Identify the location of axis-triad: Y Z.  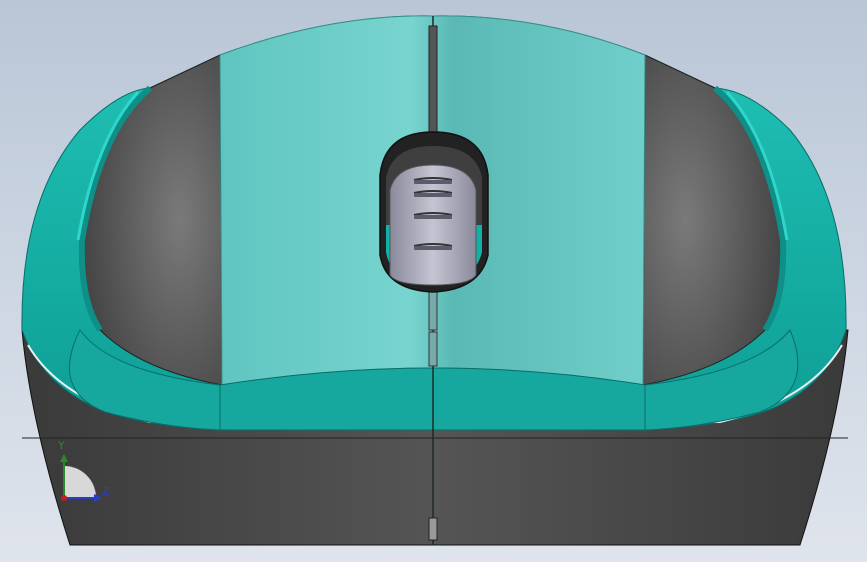
(85, 475).